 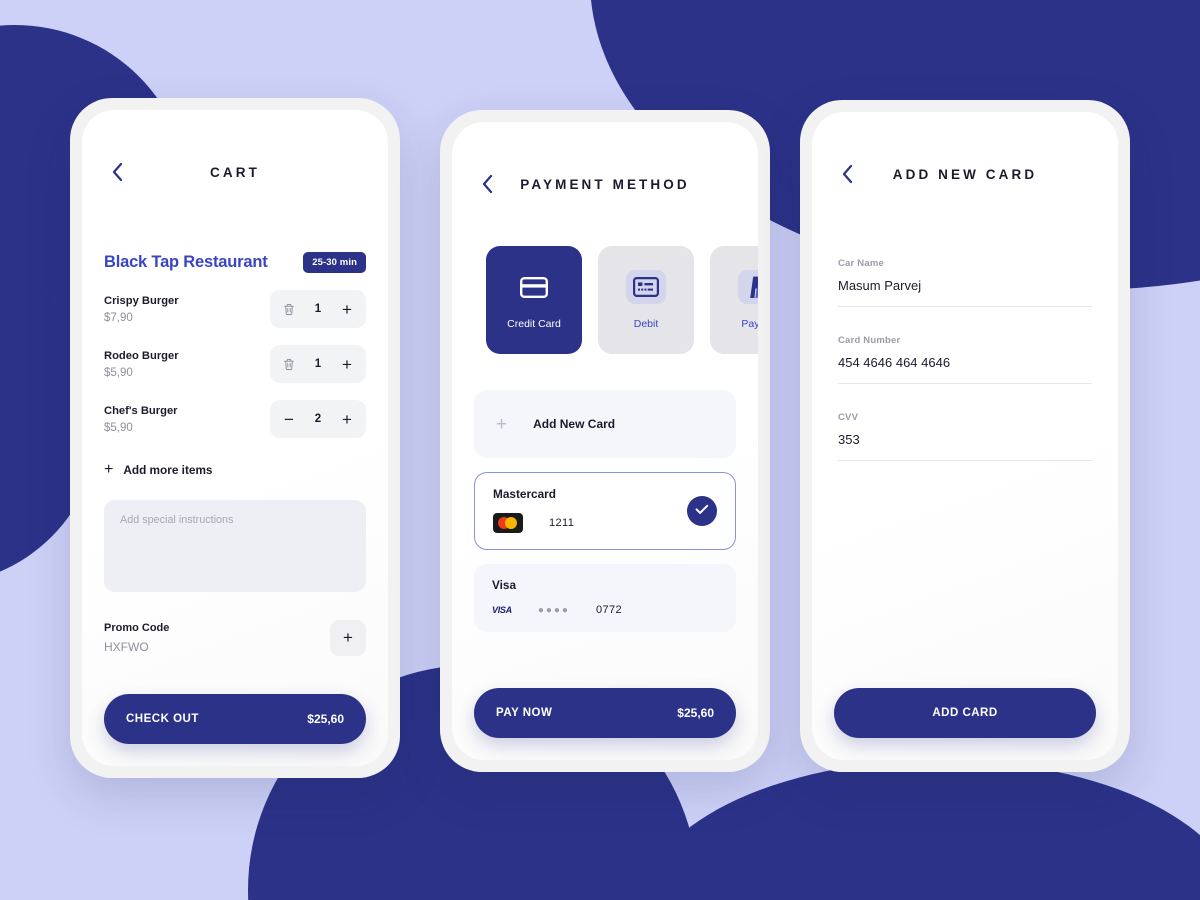 I want to click on cart-item: Crispy Burger $7,90 1 +, so click(x=235, y=309).